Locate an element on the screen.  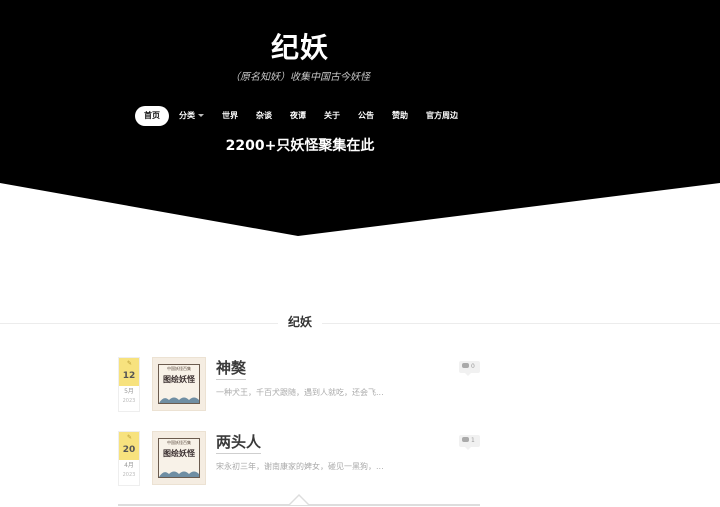
site-title: 纪妖 is located at coordinates (300, 46).